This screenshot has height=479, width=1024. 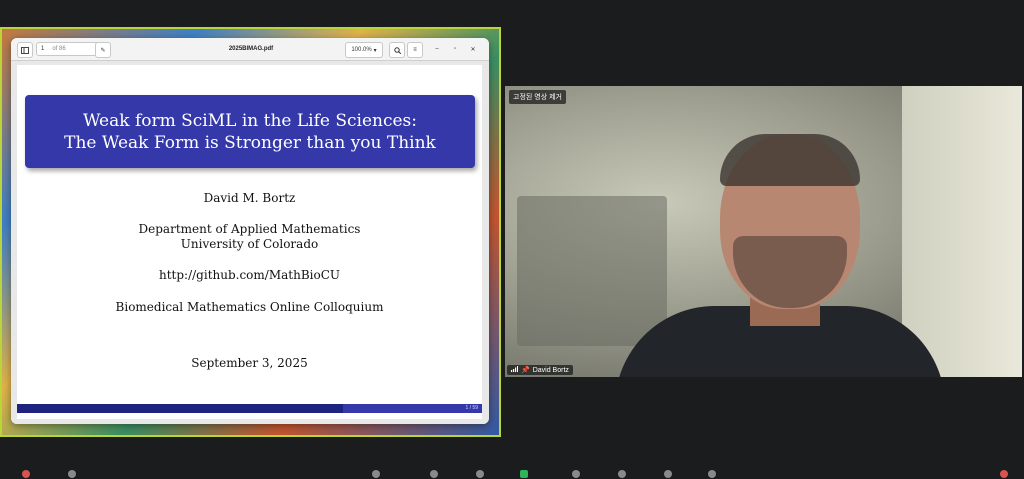 I want to click on slide-title-line2: The Weak Form is Stronger than you Think, so click(x=250, y=142).